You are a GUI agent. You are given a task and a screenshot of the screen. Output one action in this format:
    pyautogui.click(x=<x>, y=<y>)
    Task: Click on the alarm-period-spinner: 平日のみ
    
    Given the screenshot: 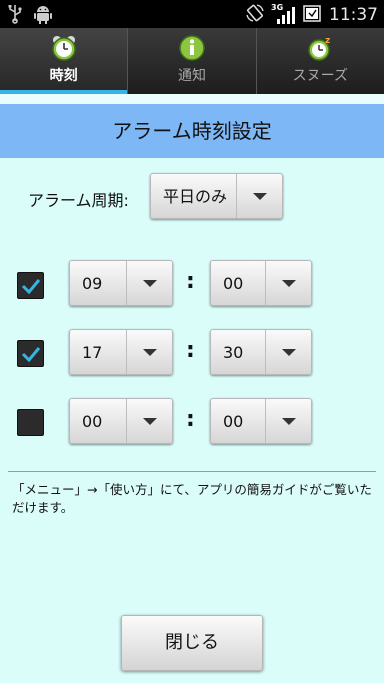 What is the action you would take?
    pyautogui.click(x=216, y=196)
    